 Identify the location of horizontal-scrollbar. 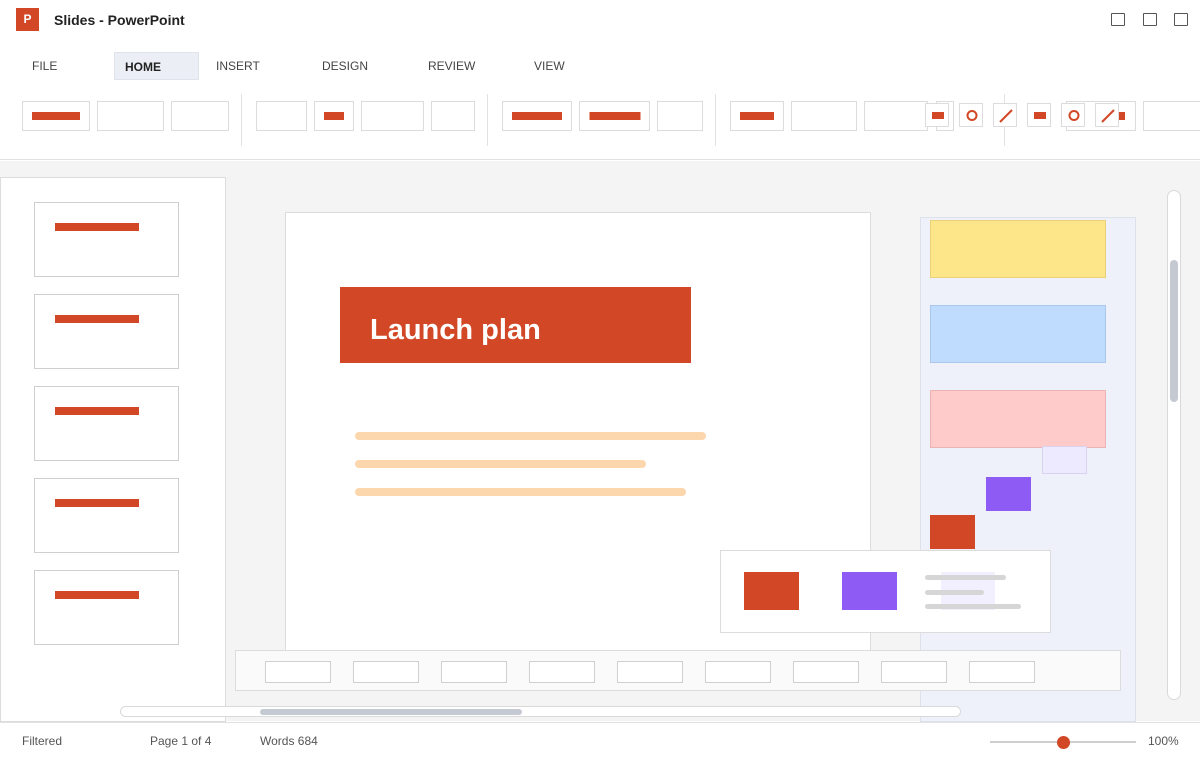
(540, 711).